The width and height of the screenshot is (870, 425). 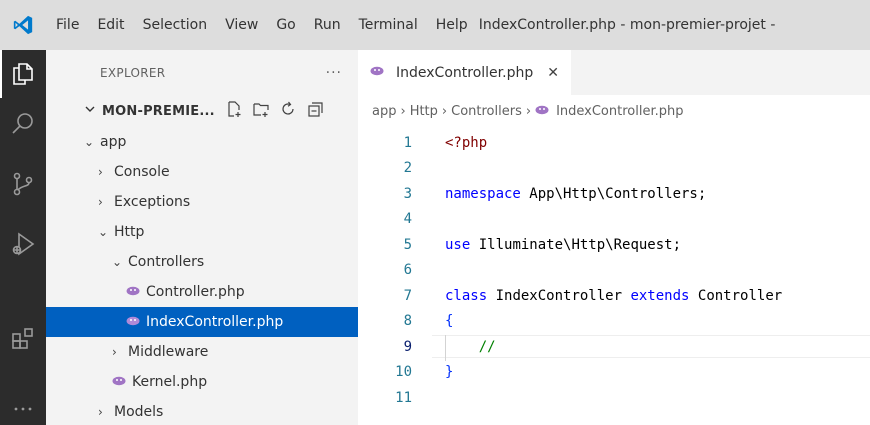 I want to click on tree-folder-item: ⌄ Controllers, so click(x=202, y=262).